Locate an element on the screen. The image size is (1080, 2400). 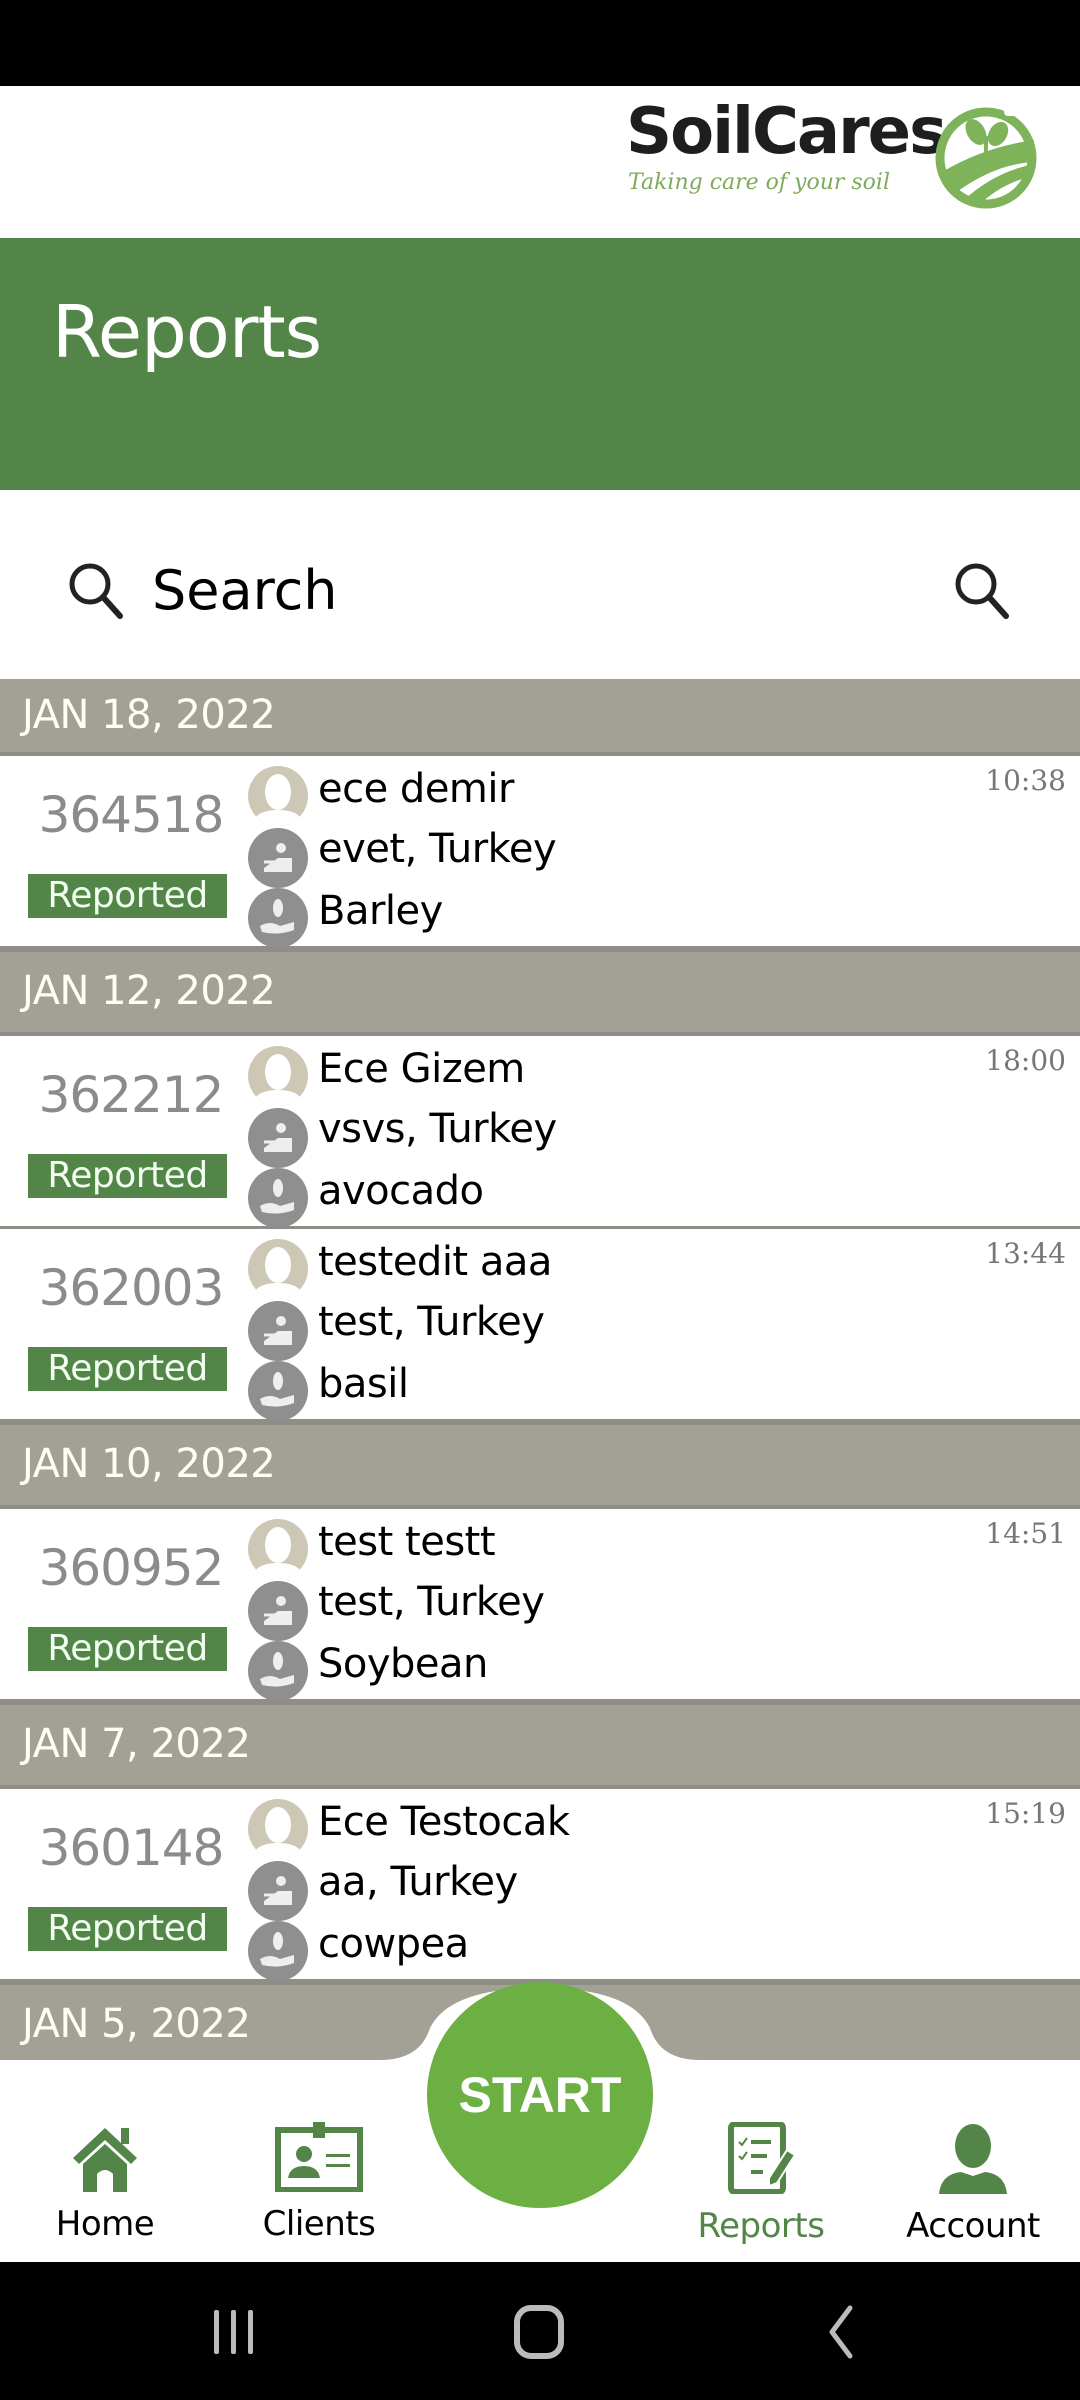
app-logo-bar: SoilCares Taking care of your soil is located at coordinates (540, 162).